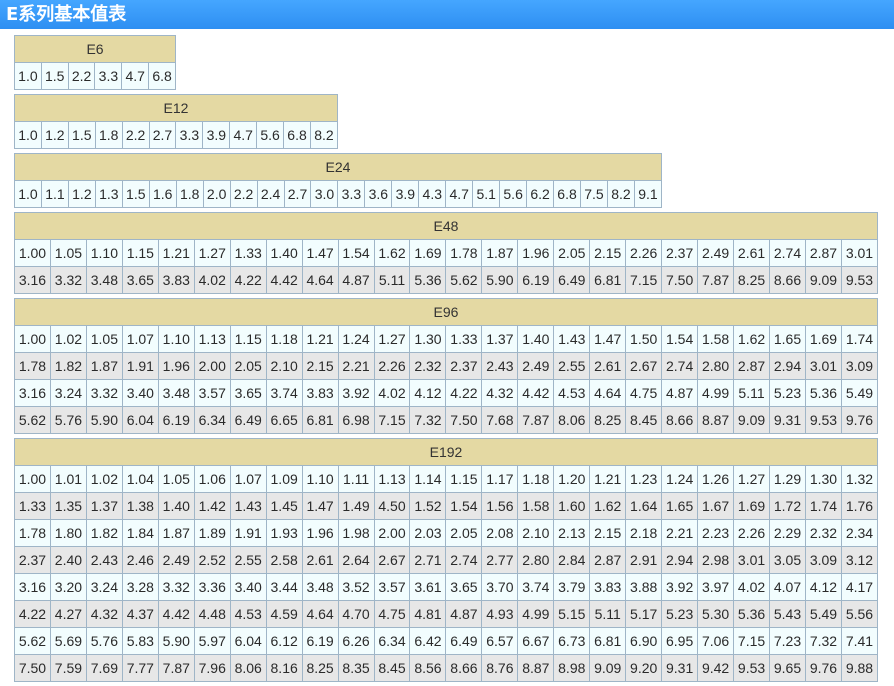 The width and height of the screenshot is (894, 686). What do you see at coordinates (176, 506) in the screenshot?
I see `value-cell: 1.40` at bounding box center [176, 506].